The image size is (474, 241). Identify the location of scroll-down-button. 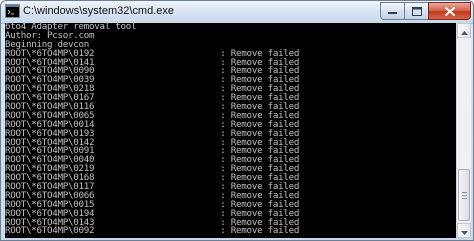
(464, 230).